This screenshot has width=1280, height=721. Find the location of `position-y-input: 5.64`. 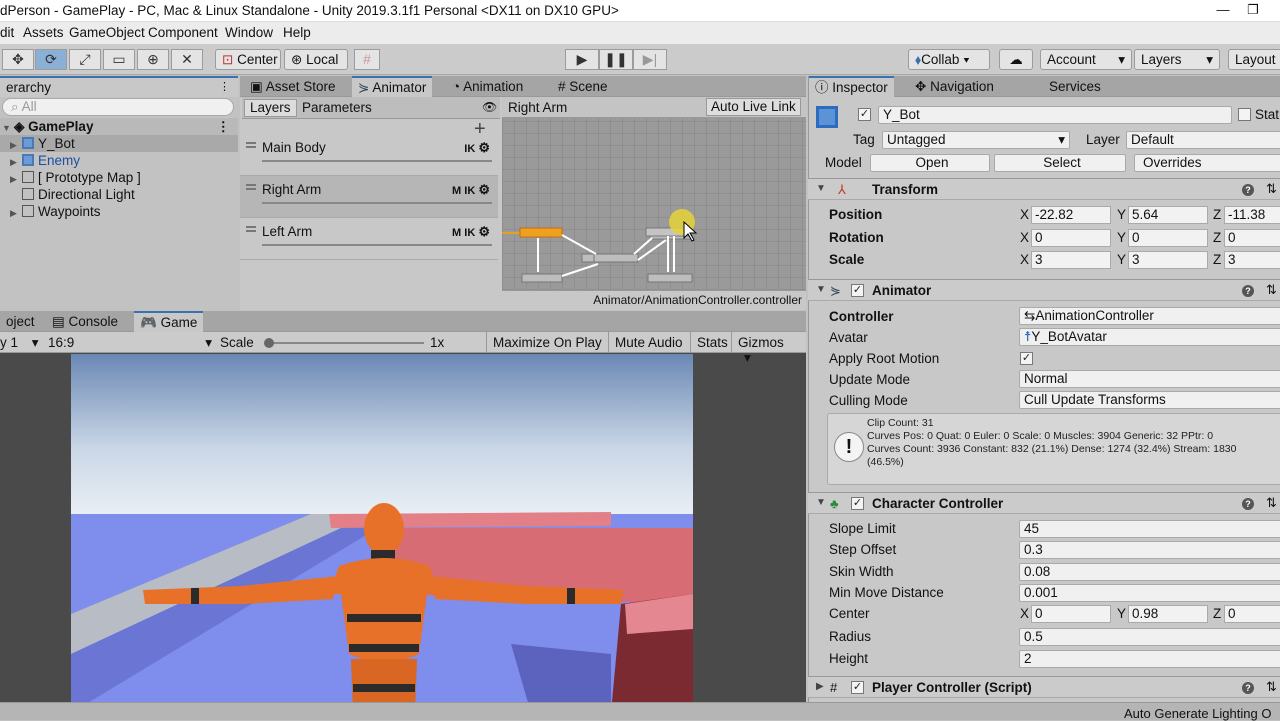

position-y-input: 5.64 is located at coordinates (1168, 215).